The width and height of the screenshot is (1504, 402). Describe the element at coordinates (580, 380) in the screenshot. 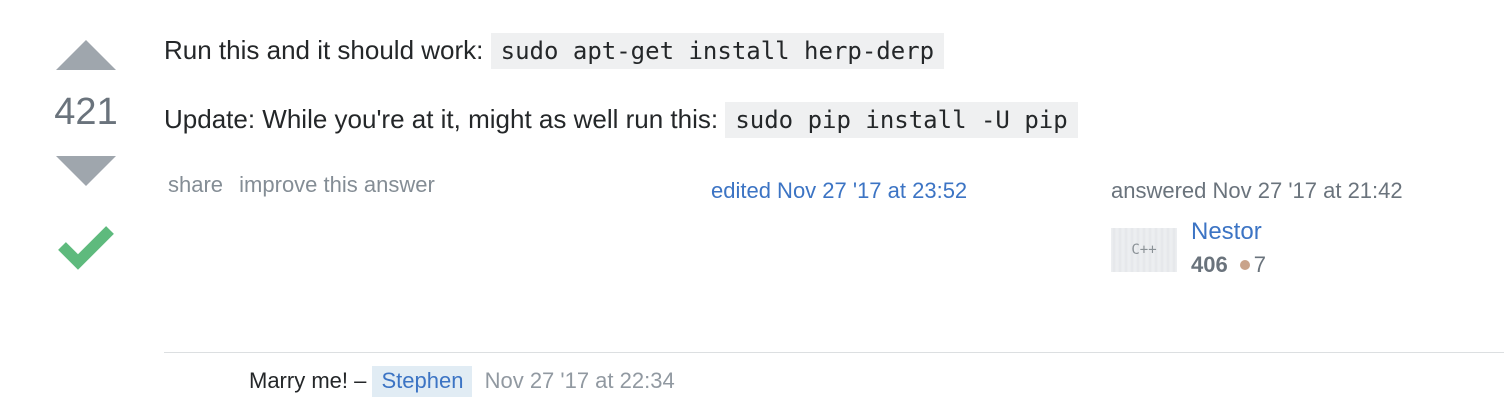

I see `comment-date: Nov 27 '17 at 22:34` at that location.